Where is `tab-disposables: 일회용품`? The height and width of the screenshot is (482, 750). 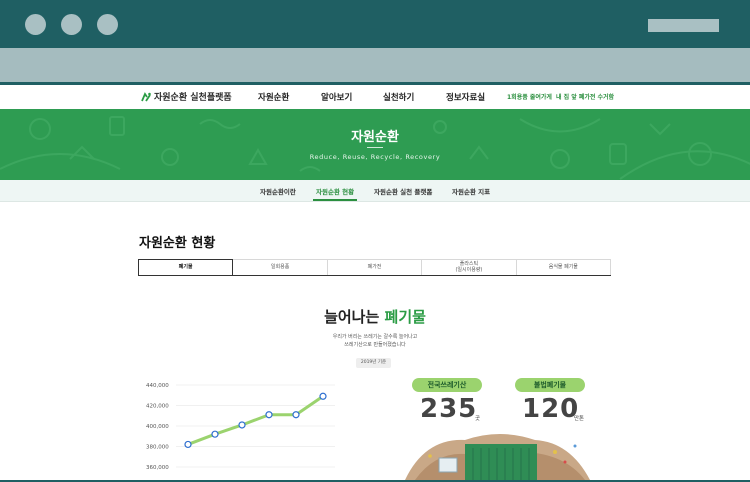 tab-disposables: 일회용품 is located at coordinates (280, 267).